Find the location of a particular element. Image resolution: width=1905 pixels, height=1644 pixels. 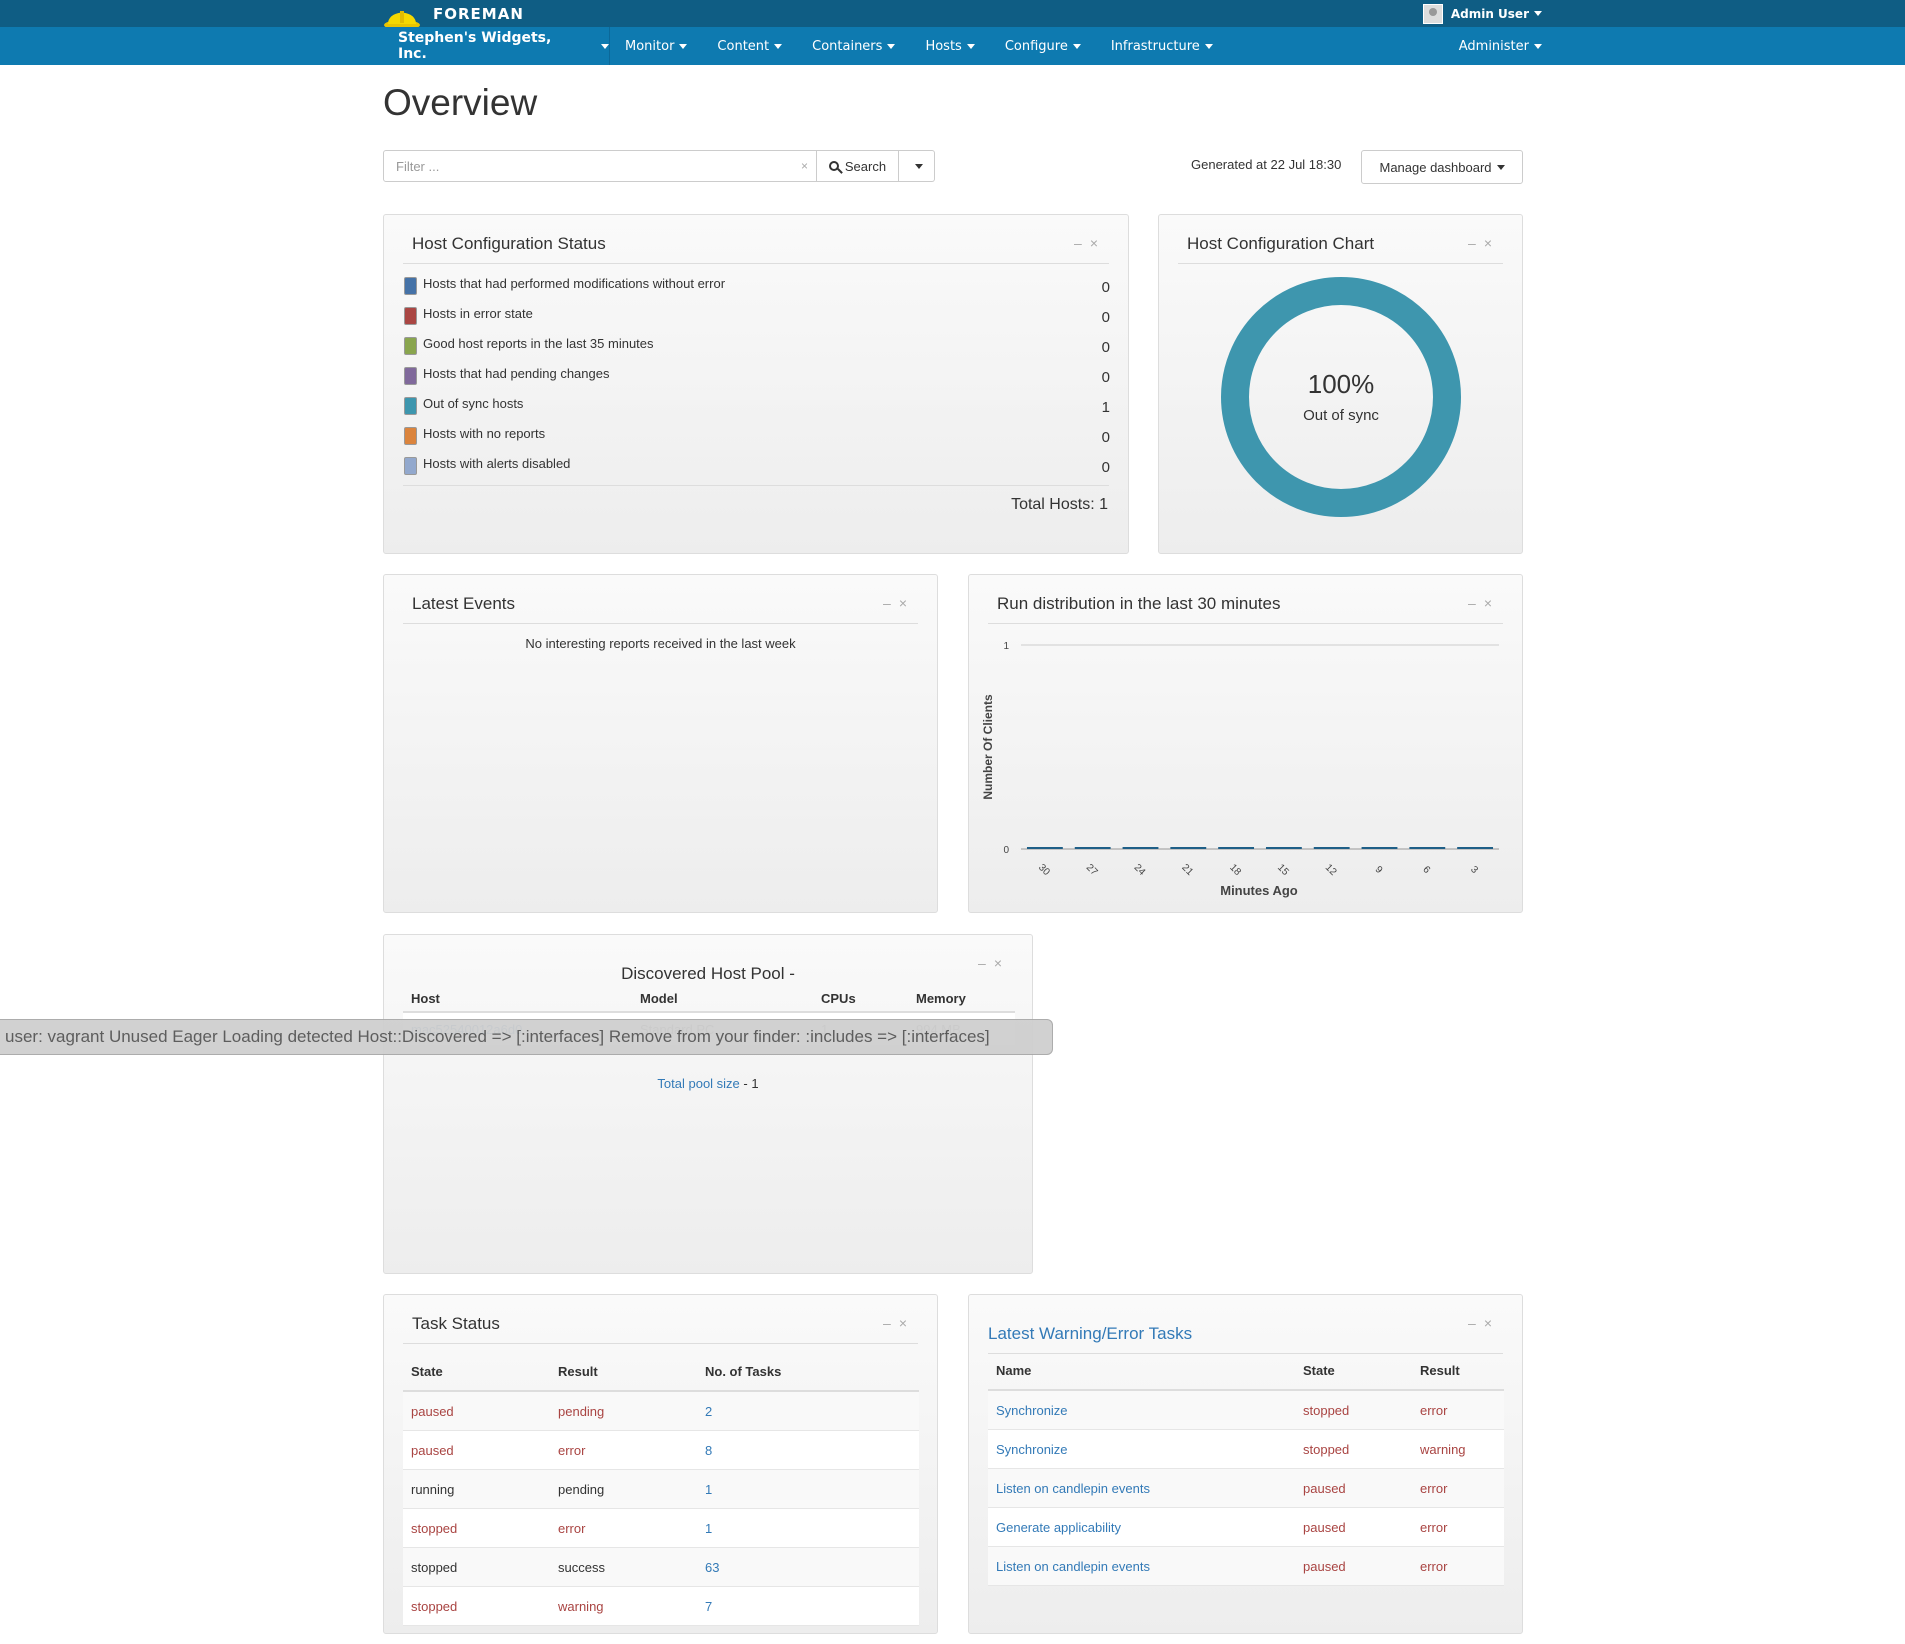

nav-item-configure: Configure is located at coordinates (1043, 46).